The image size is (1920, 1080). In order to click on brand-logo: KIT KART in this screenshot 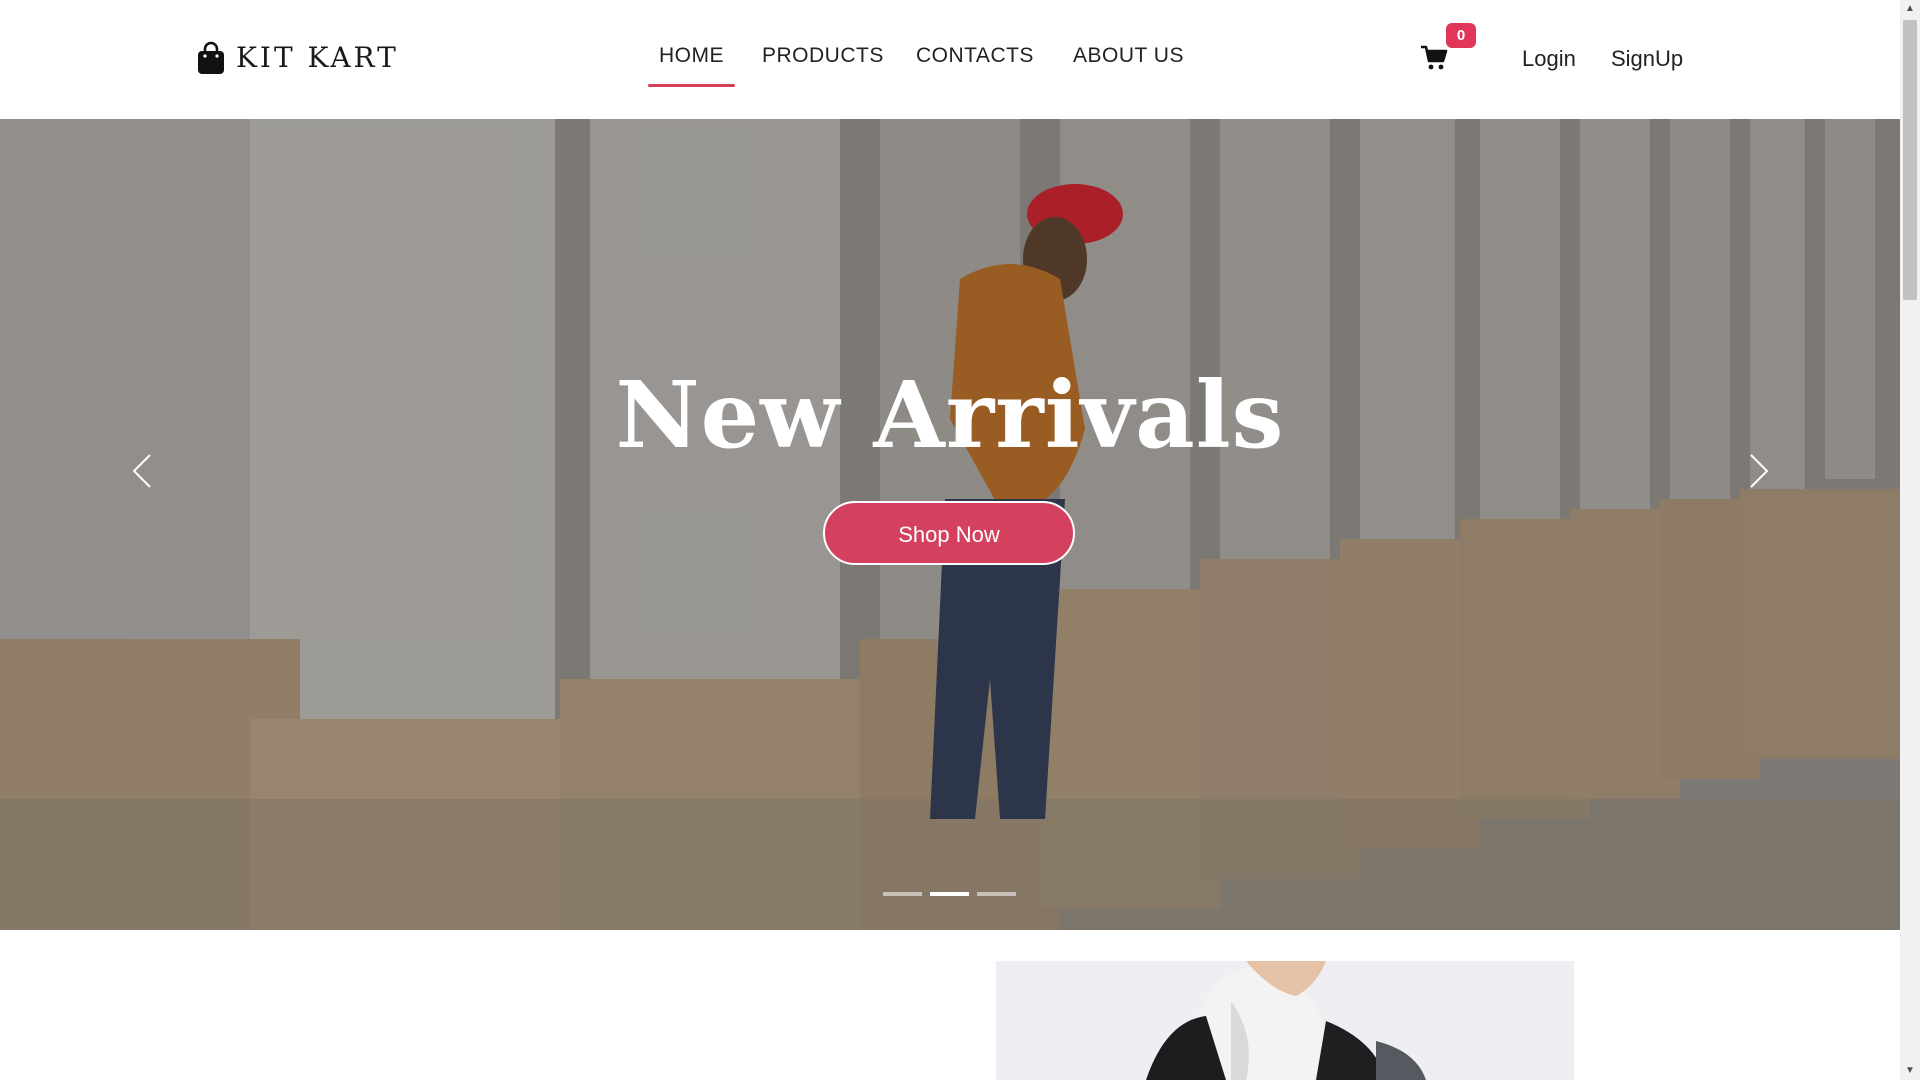, I will do `click(297, 58)`.